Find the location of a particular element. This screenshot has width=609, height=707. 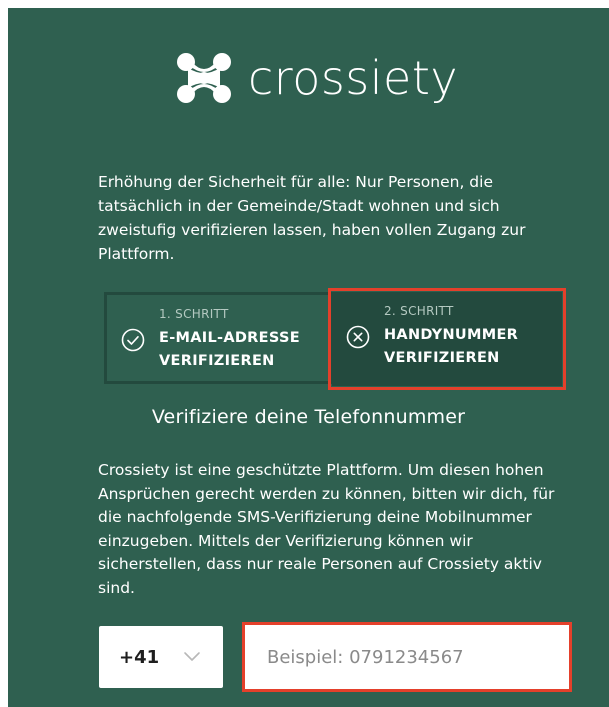

crossiety-logo-icon is located at coordinates (204, 78).